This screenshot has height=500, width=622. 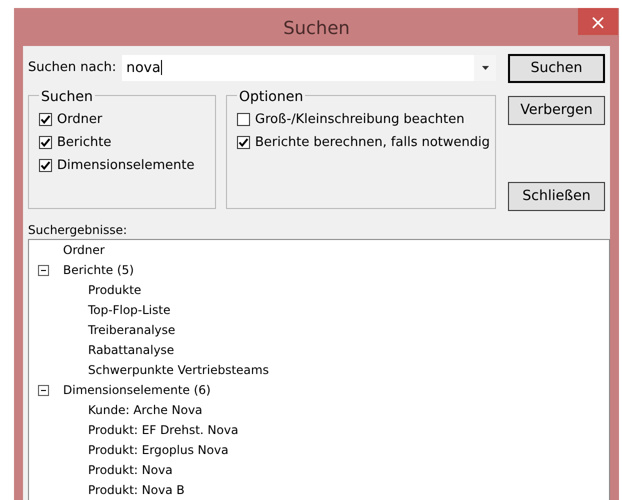 I want to click on search-label: Suchen nach:, so click(x=72, y=68).